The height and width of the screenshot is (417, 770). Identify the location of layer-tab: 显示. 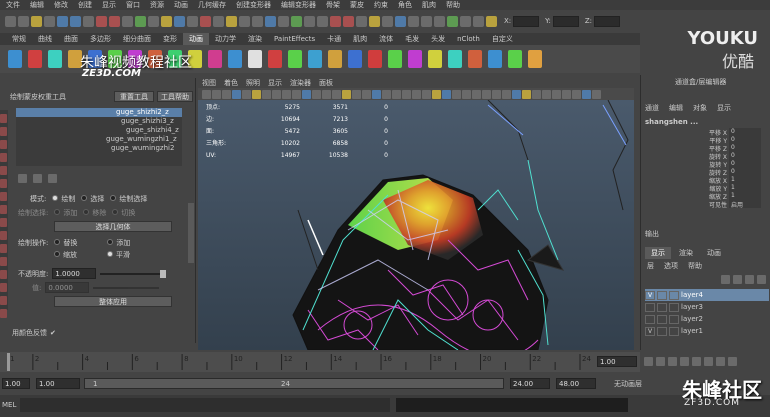
(658, 253).